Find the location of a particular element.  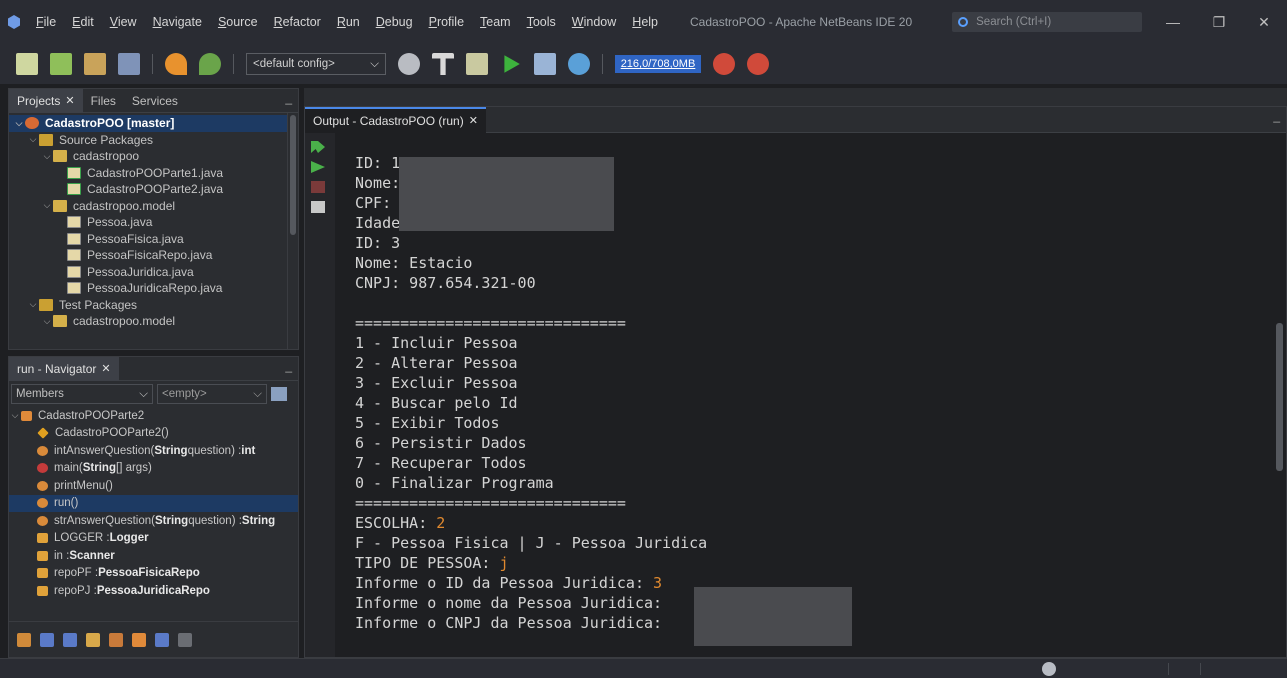

tree-item: Pessoa.java is located at coordinates (153, 222).